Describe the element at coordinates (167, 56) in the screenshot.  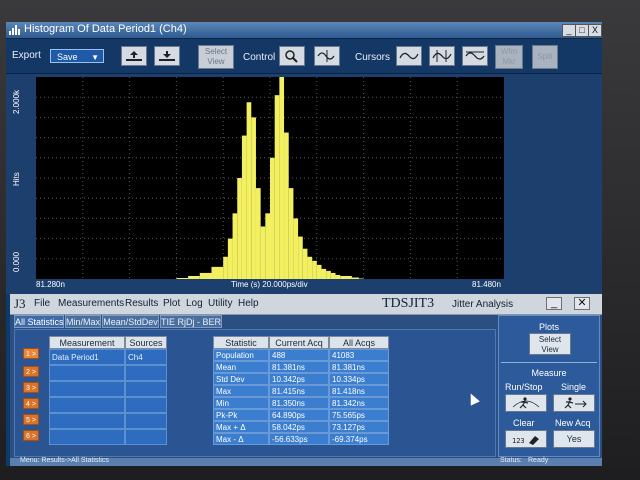
I see `export-download-button` at that location.